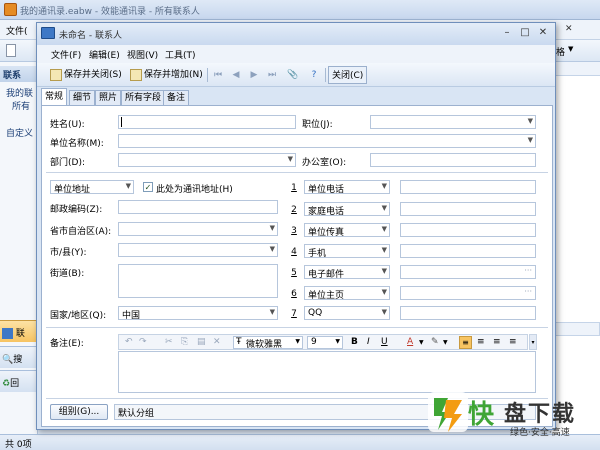 The image size is (600, 450). I want to click on last-record-icon: ⏭, so click(272, 75).